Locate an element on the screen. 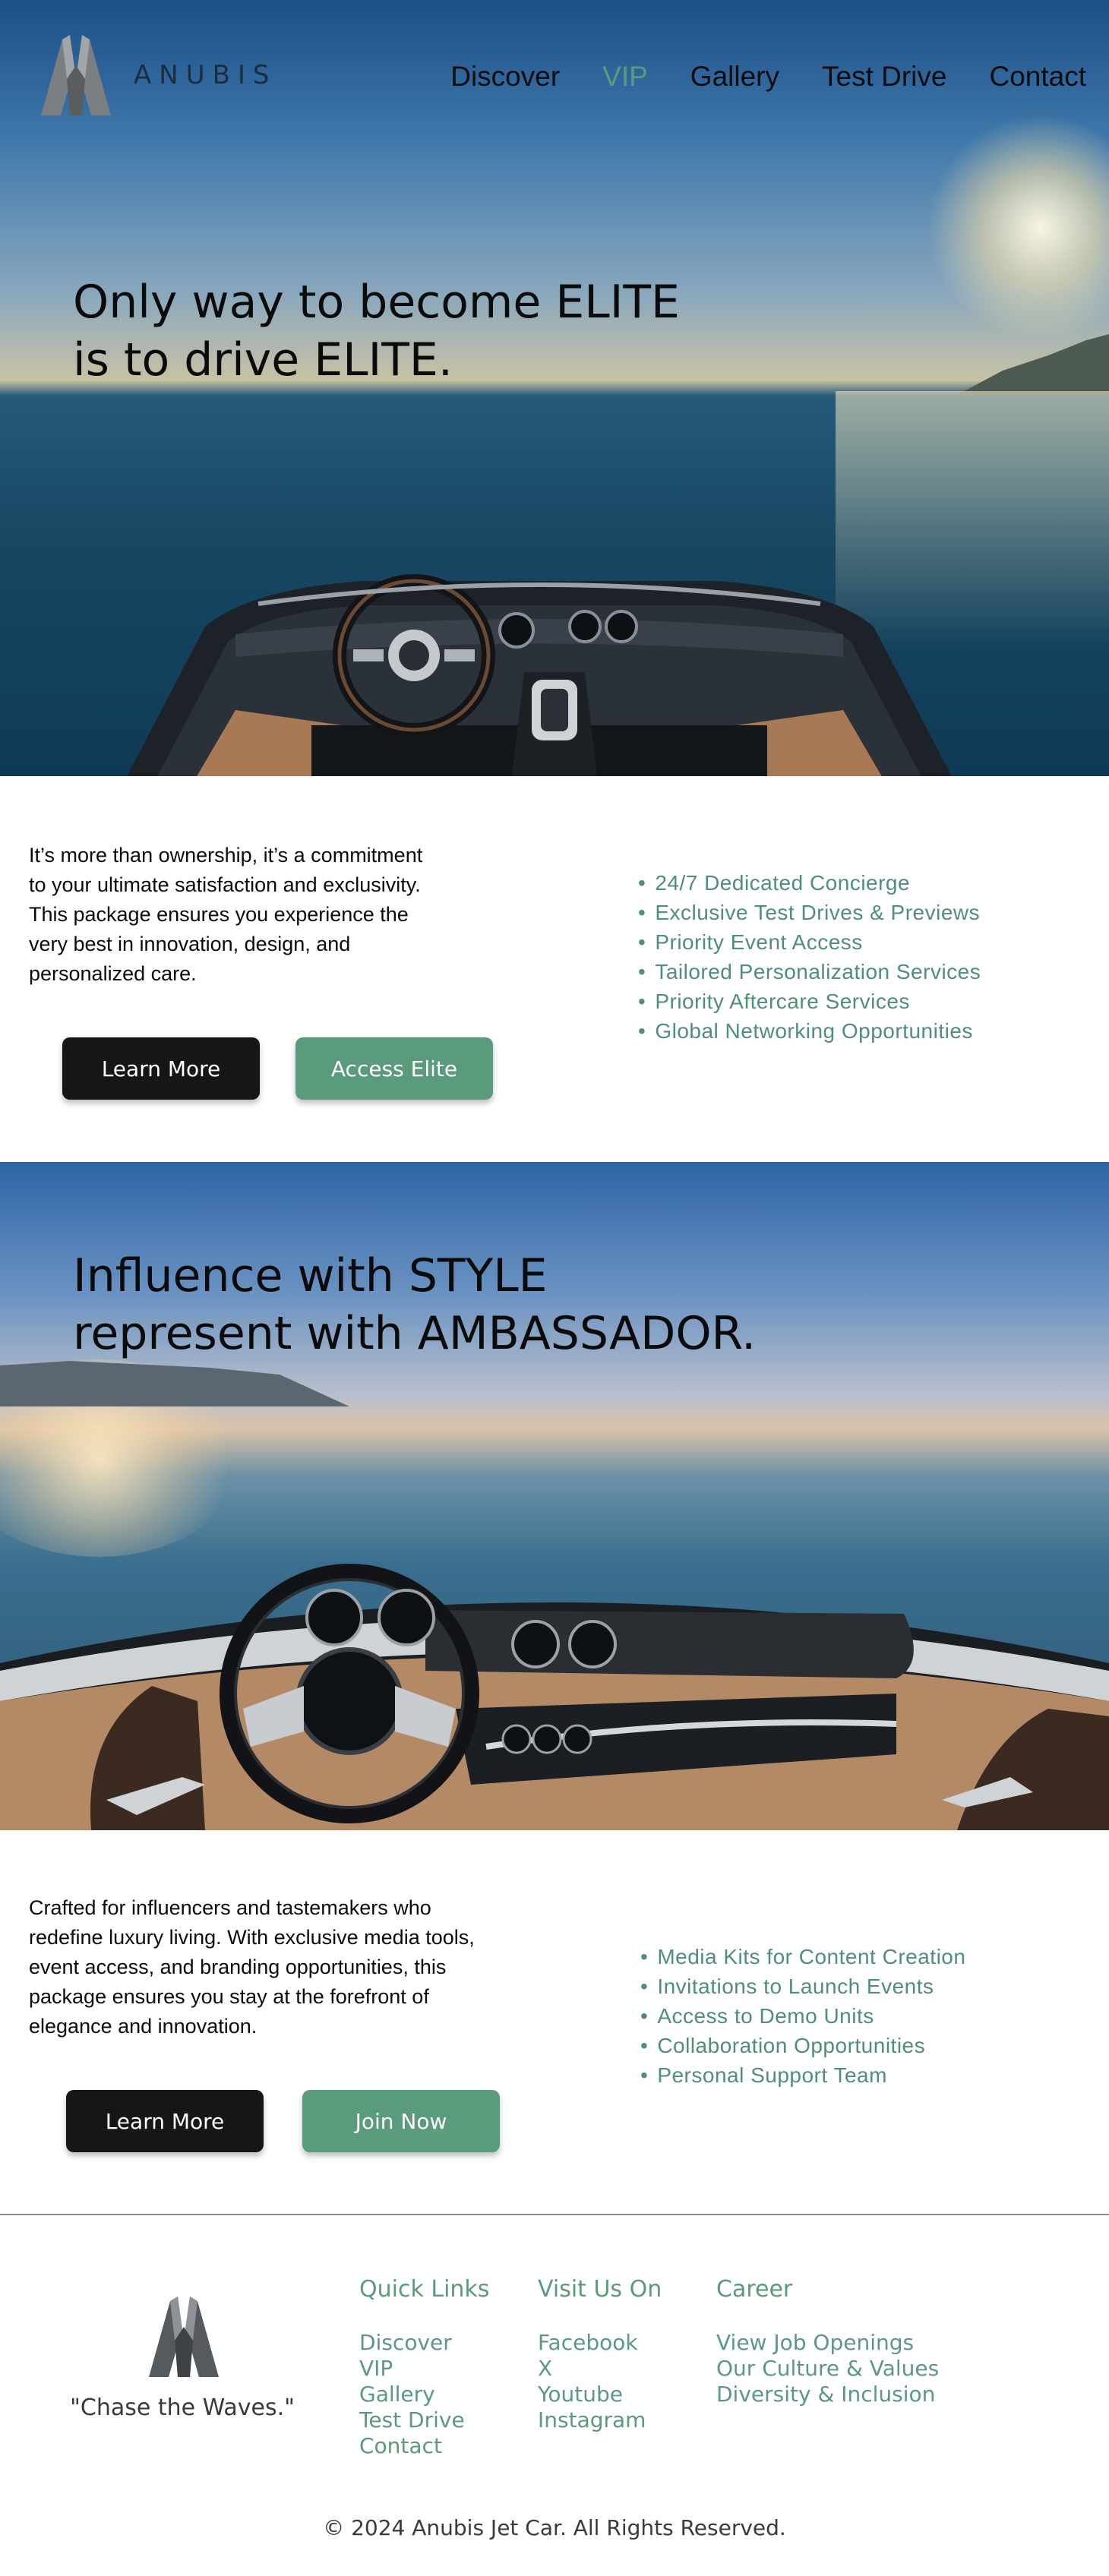 The image size is (1109, 2576). list-item: Media Kits for Content Creation is located at coordinates (802, 1956).